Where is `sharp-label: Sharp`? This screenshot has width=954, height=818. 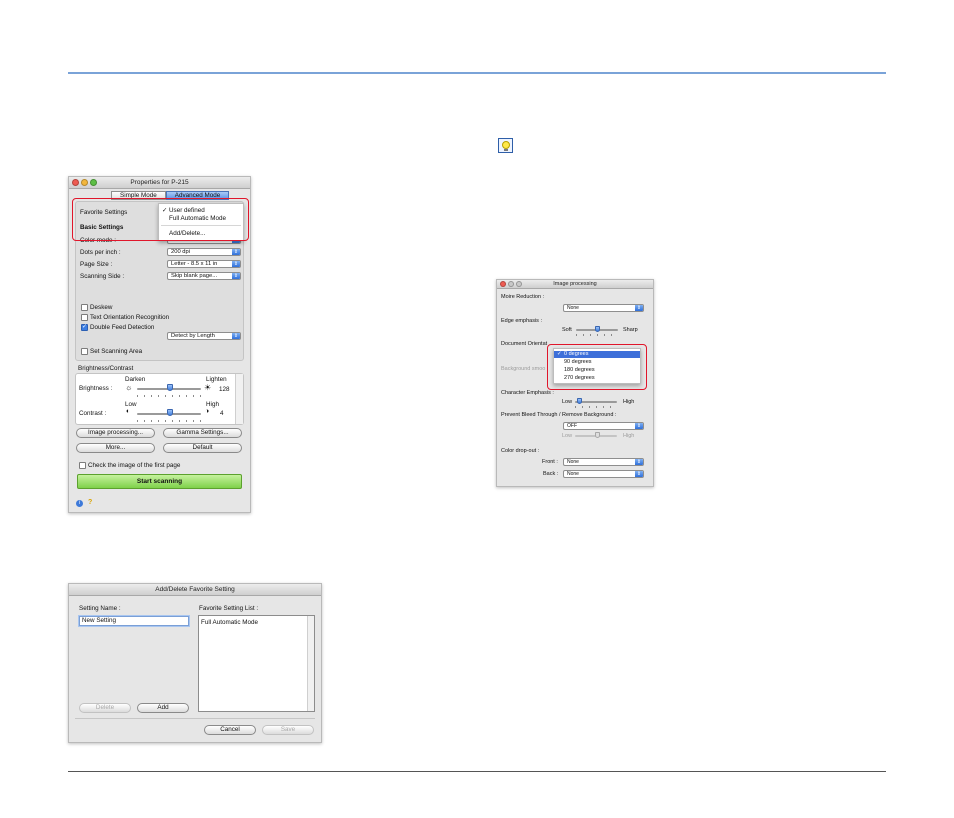 sharp-label: Sharp is located at coordinates (630, 330).